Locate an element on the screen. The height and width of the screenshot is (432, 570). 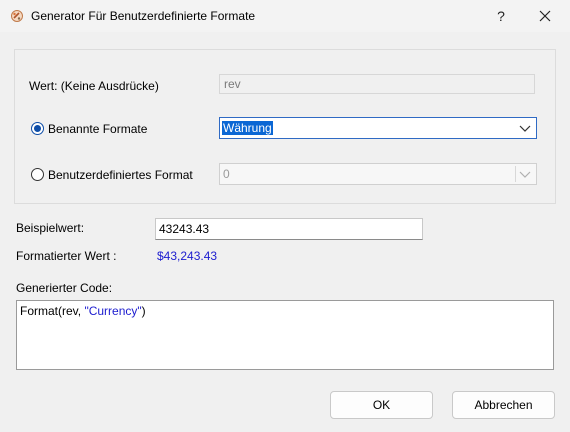
named-formats-radio is located at coordinates (37, 128).